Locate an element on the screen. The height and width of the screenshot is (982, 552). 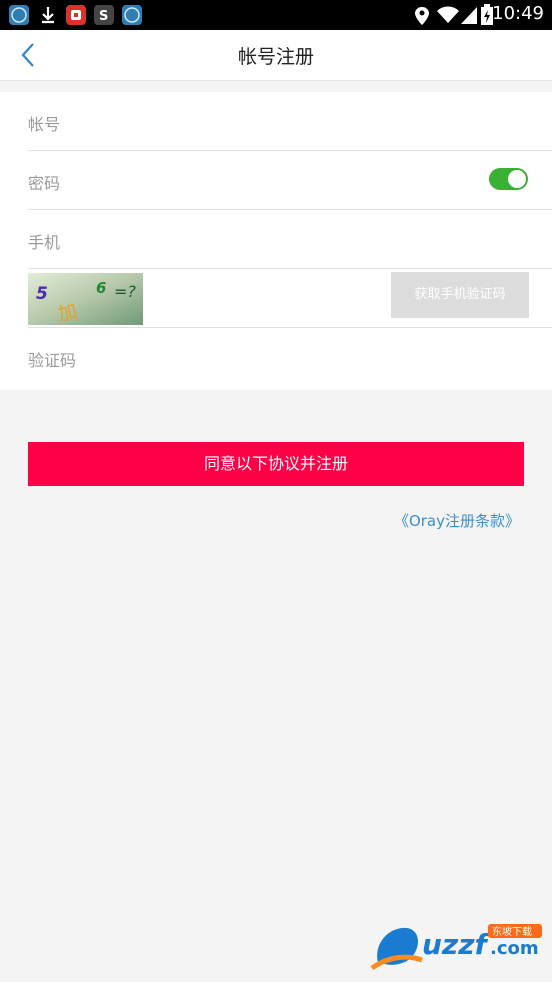
status-time: 10:49 is located at coordinates (518, 13).